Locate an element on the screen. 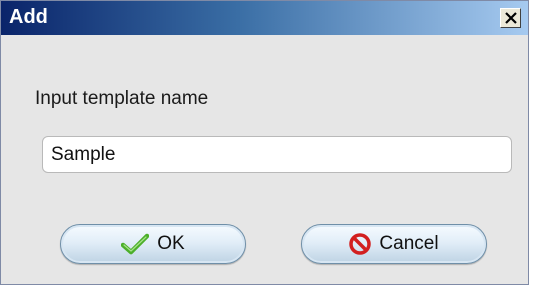  template-name-input is located at coordinates (277, 154).